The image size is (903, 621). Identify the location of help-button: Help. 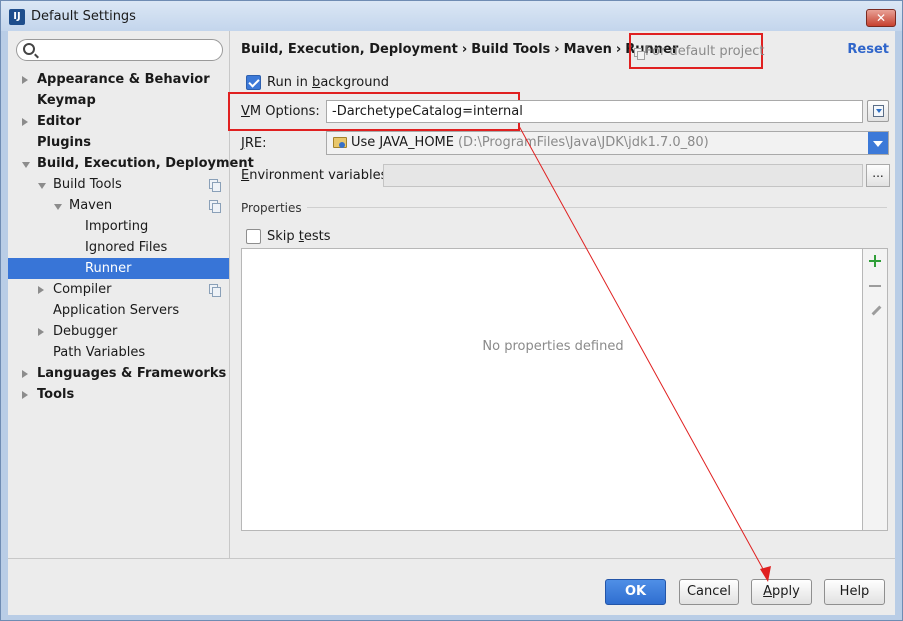
(854, 592).